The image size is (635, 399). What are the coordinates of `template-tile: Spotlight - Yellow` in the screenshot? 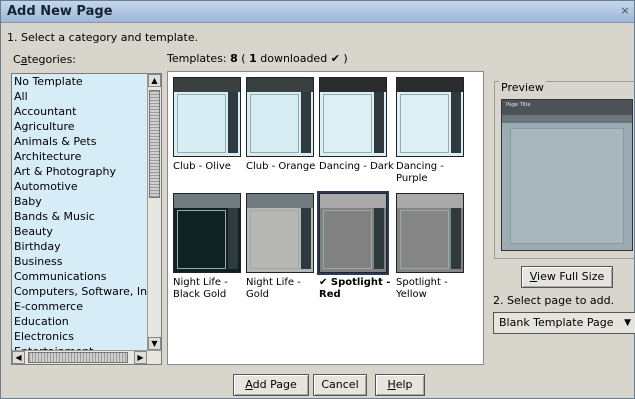 It's located at (434, 247).